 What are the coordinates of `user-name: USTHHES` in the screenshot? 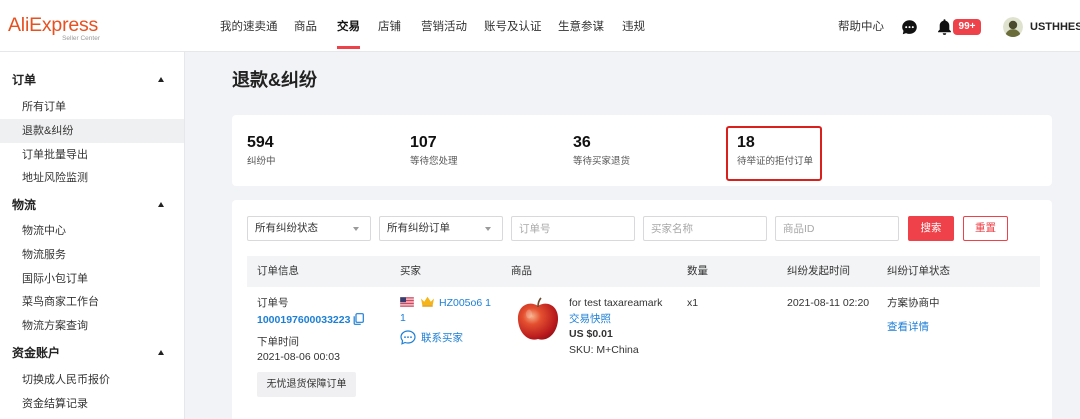 It's located at (1055, 27).